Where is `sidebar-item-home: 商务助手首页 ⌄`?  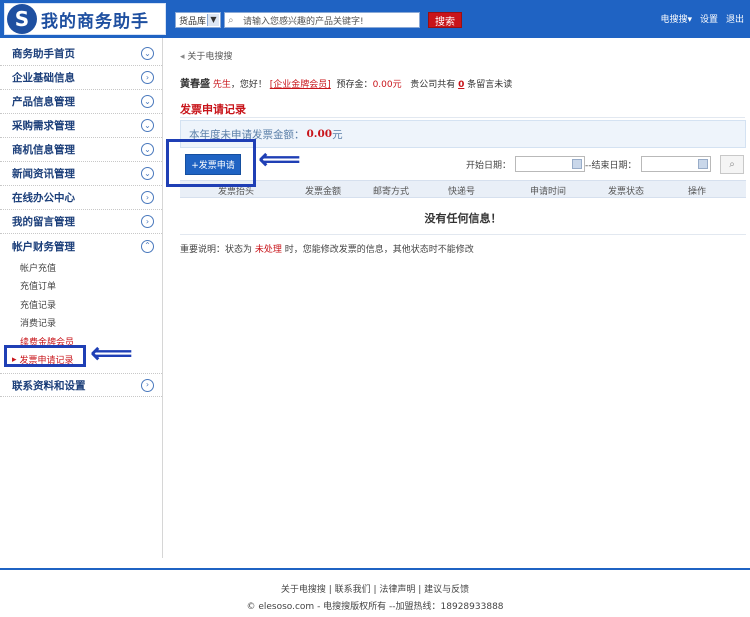 sidebar-item-home: 商务助手首页 ⌄ is located at coordinates (81, 54).